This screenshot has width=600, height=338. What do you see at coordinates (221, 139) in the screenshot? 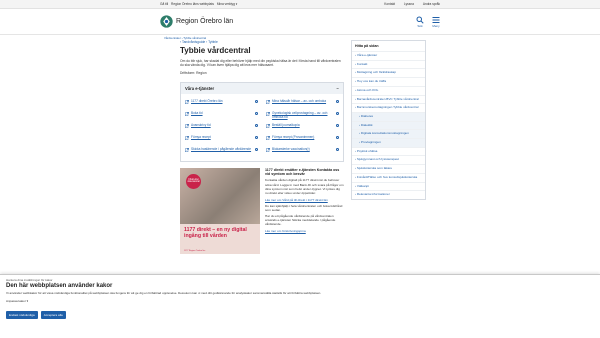
I see `eservice-item: Förnya recept` at bounding box center [221, 139].